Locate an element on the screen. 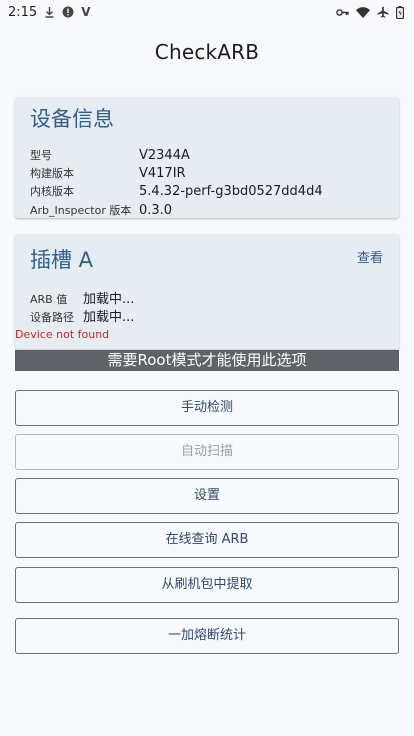 The width and height of the screenshot is (414, 736). device-not-found-error: Device not found is located at coordinates (62, 334).